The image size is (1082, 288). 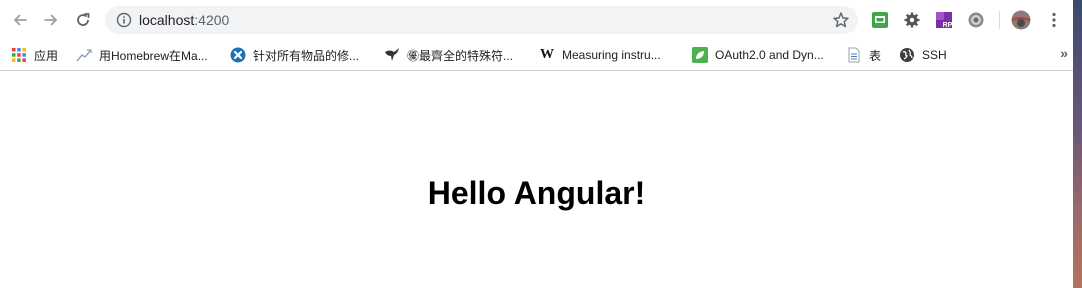 I want to click on desktop-background, so click(x=1077, y=144).